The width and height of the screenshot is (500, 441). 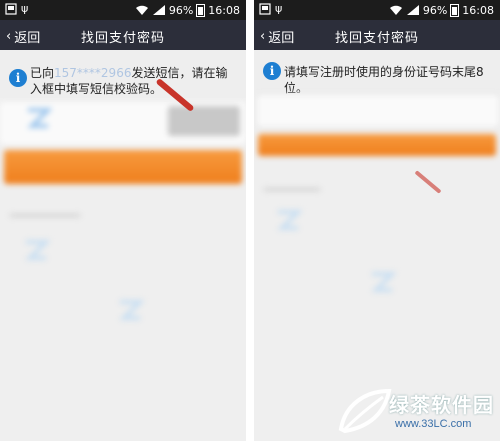 What do you see at coordinates (378, 111) in the screenshot?
I see `id-input` at bounding box center [378, 111].